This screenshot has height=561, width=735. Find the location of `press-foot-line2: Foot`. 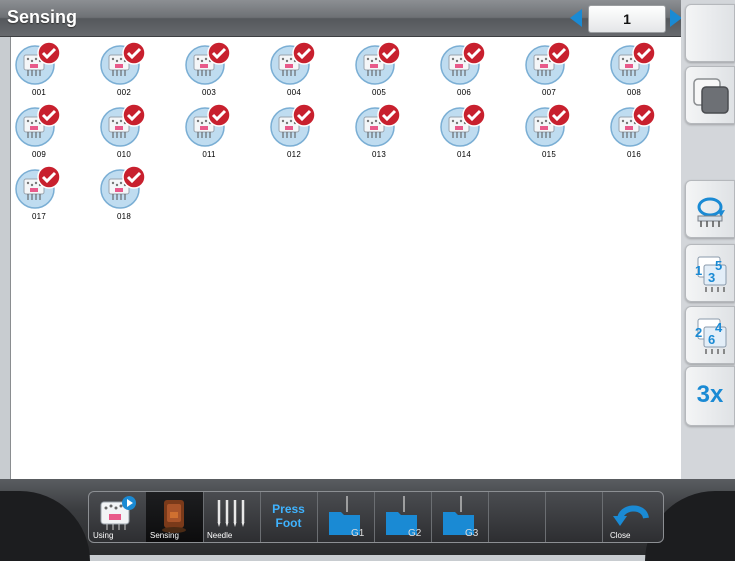

press-foot-line2: Foot is located at coordinates (288, 523).